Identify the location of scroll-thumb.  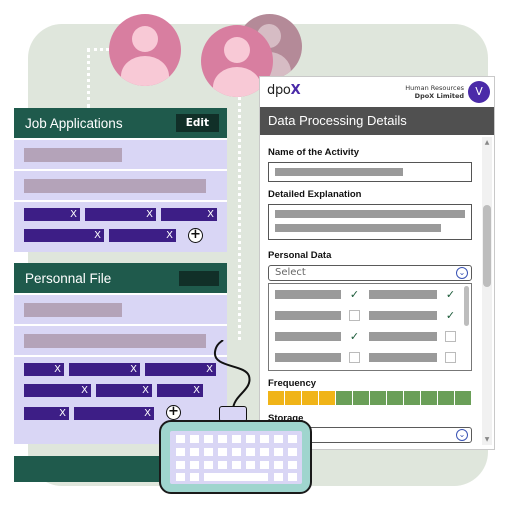
(487, 246).